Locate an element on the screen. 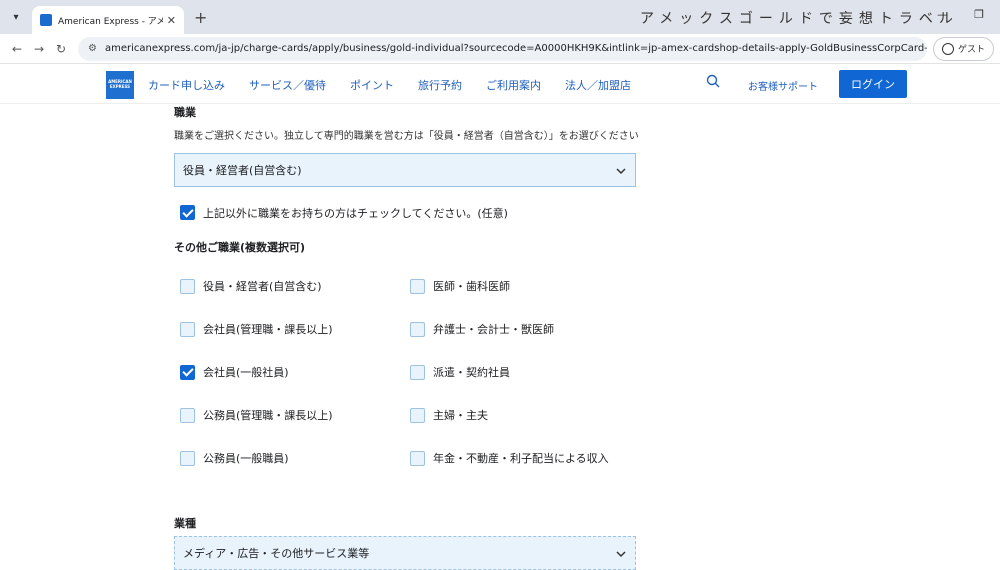 Image resolution: width=1000 pixels, height=570 pixels. occupation-select: 役員・経営者(自営含む) is located at coordinates (405, 169).